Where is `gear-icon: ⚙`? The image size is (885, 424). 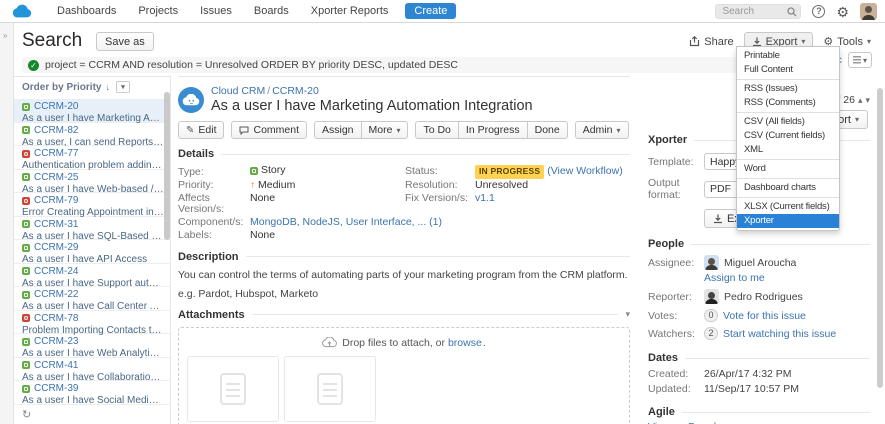 gear-icon: ⚙ is located at coordinates (842, 12).